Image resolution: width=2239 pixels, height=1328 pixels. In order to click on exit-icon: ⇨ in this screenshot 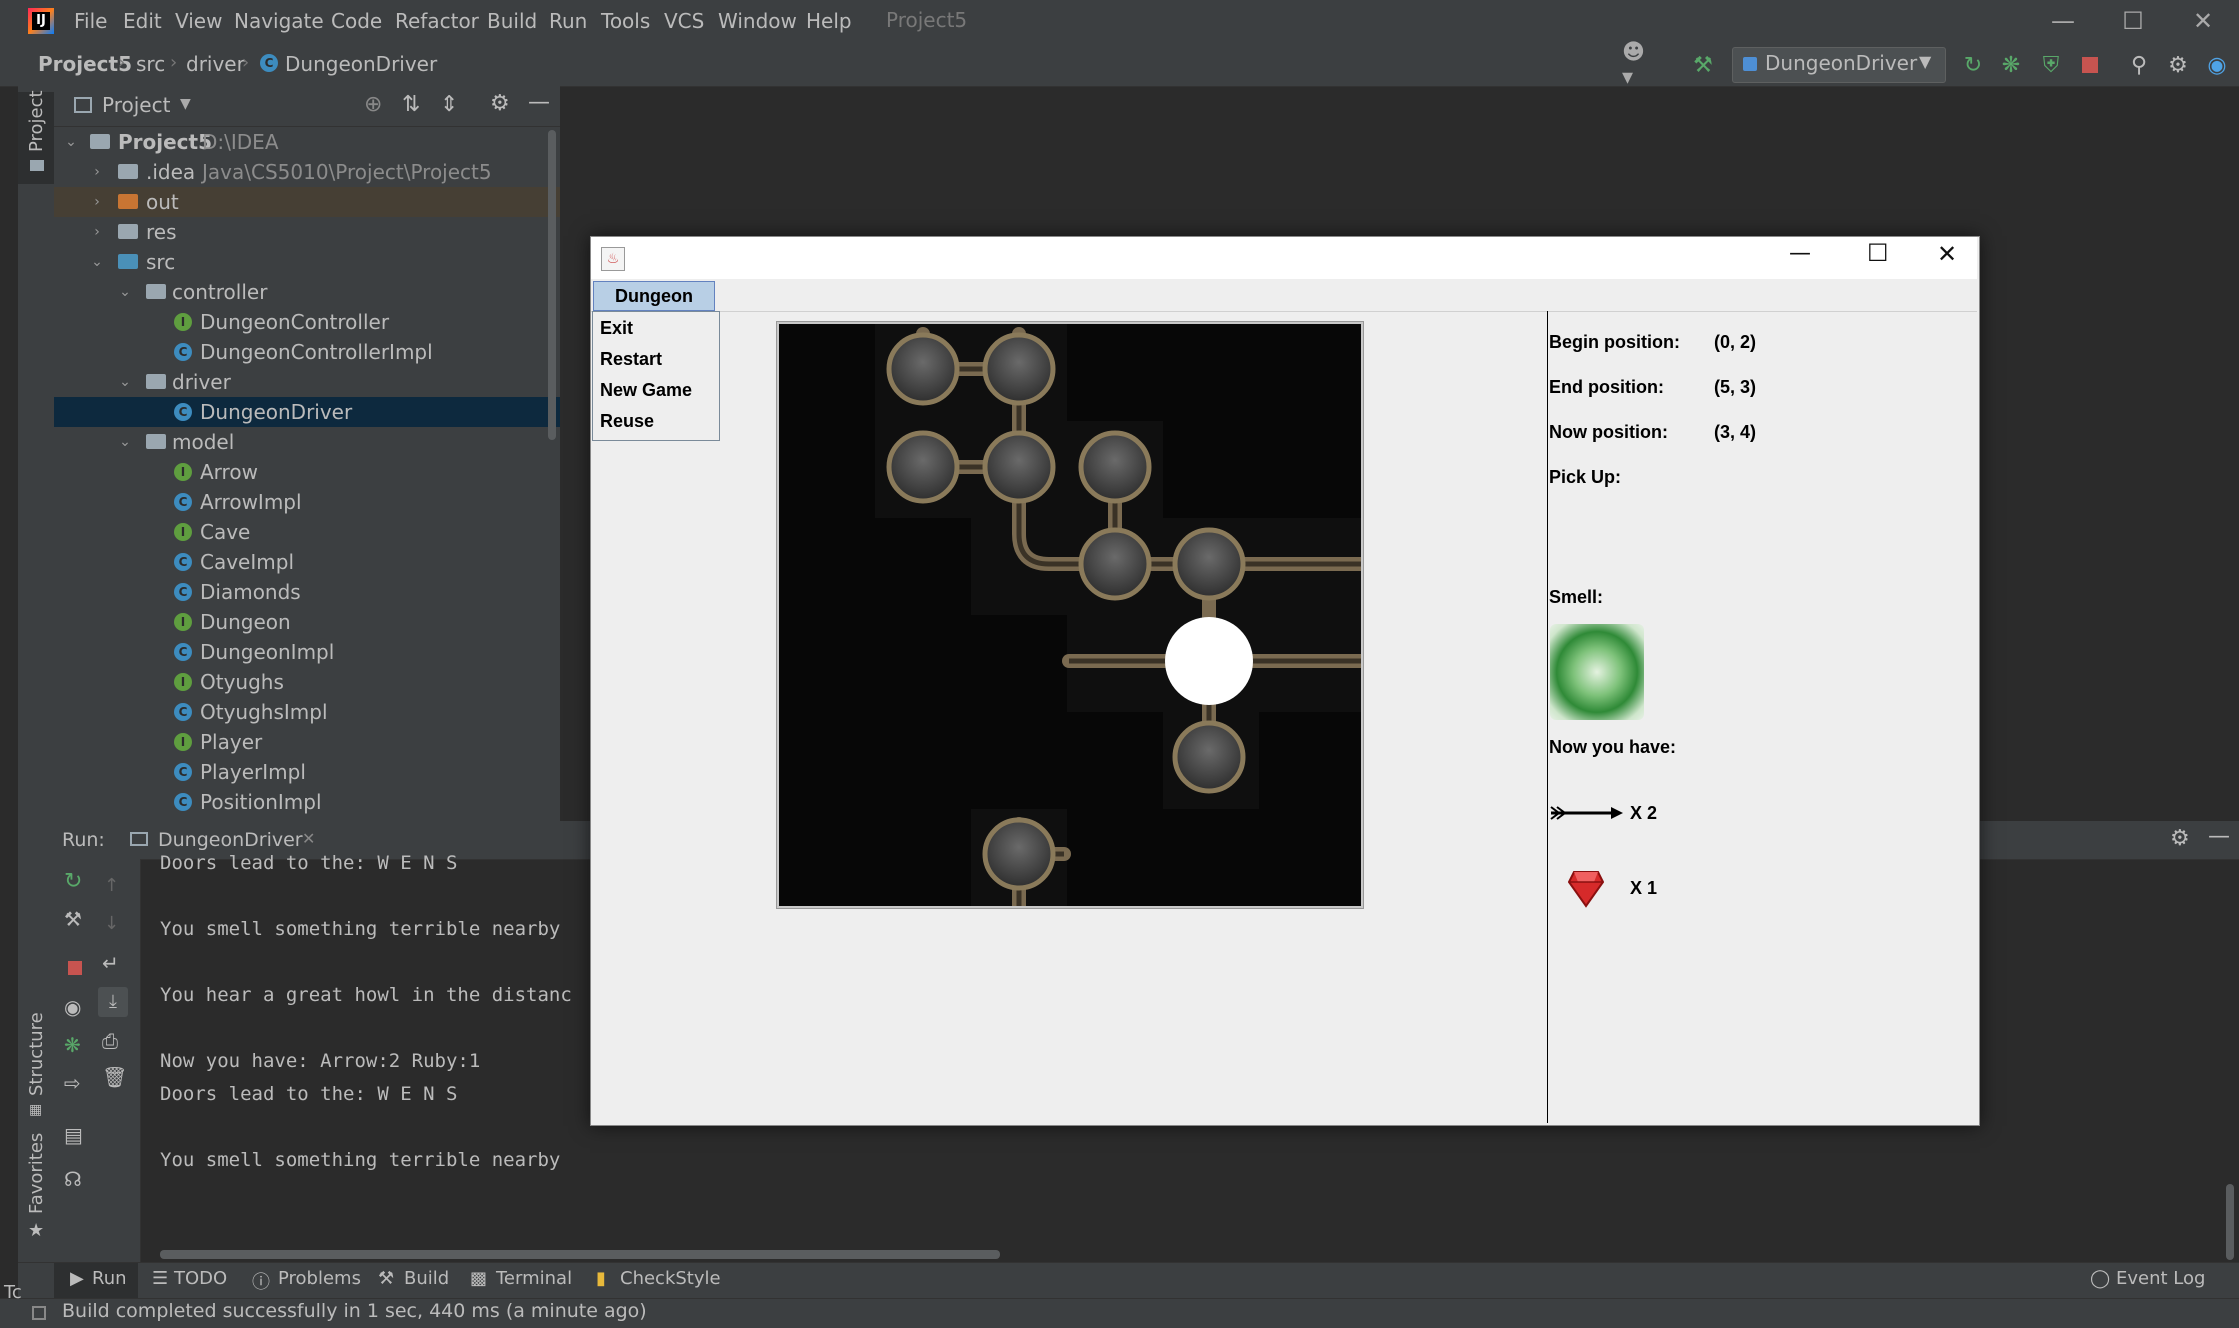, I will do `click(72, 1083)`.